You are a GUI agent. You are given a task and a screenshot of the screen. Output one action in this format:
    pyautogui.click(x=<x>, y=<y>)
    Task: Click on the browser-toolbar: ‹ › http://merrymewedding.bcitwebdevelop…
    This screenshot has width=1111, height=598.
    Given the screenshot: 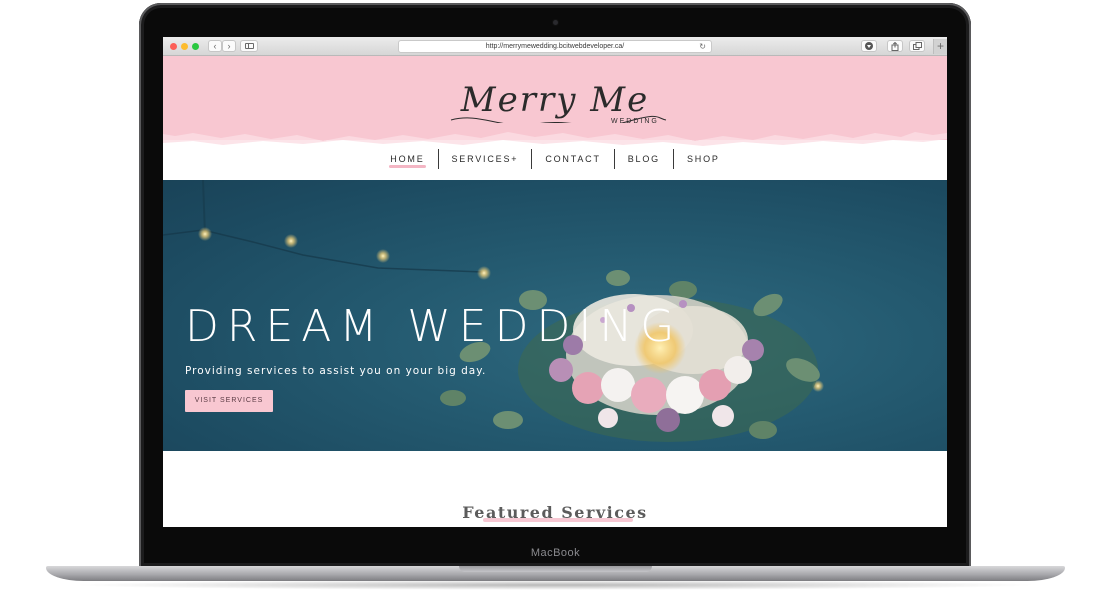 What is the action you would take?
    pyautogui.click(x=555, y=46)
    